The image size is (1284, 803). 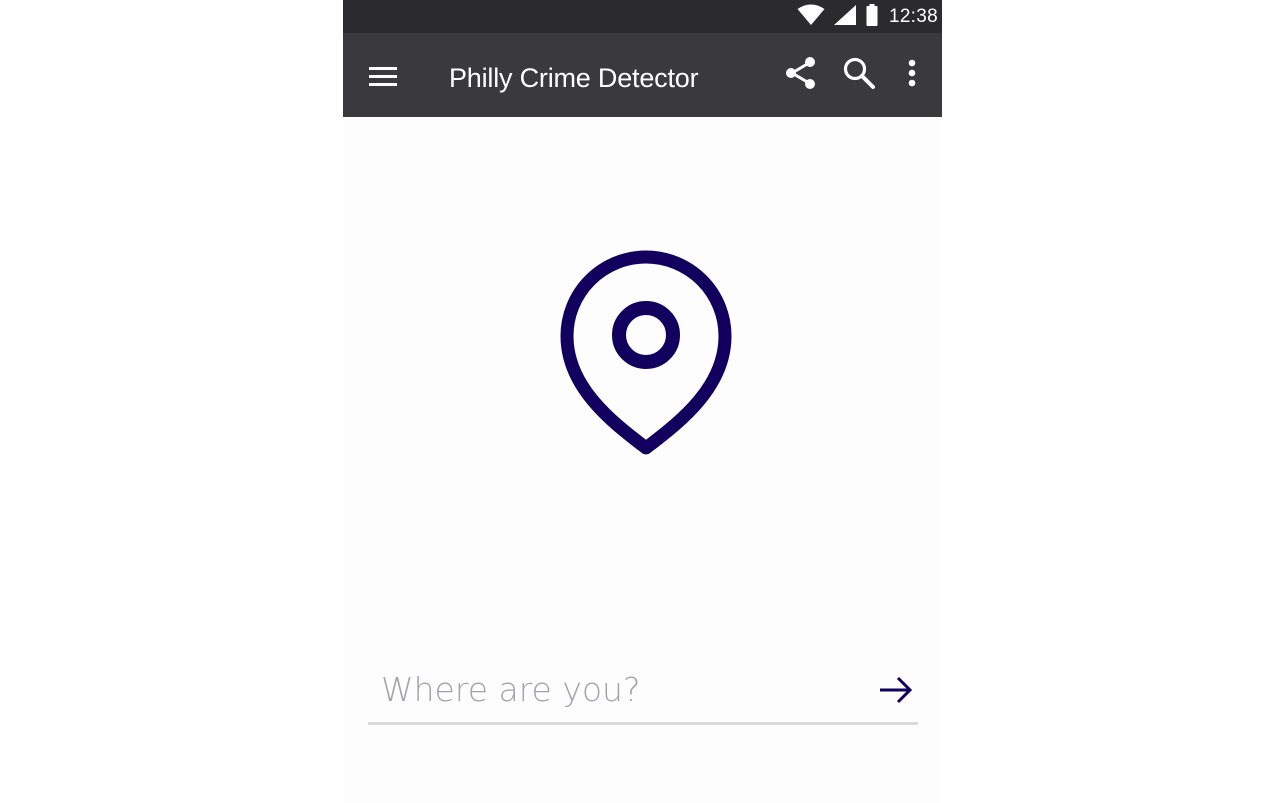 I want to click on location-input, so click(x=613, y=689).